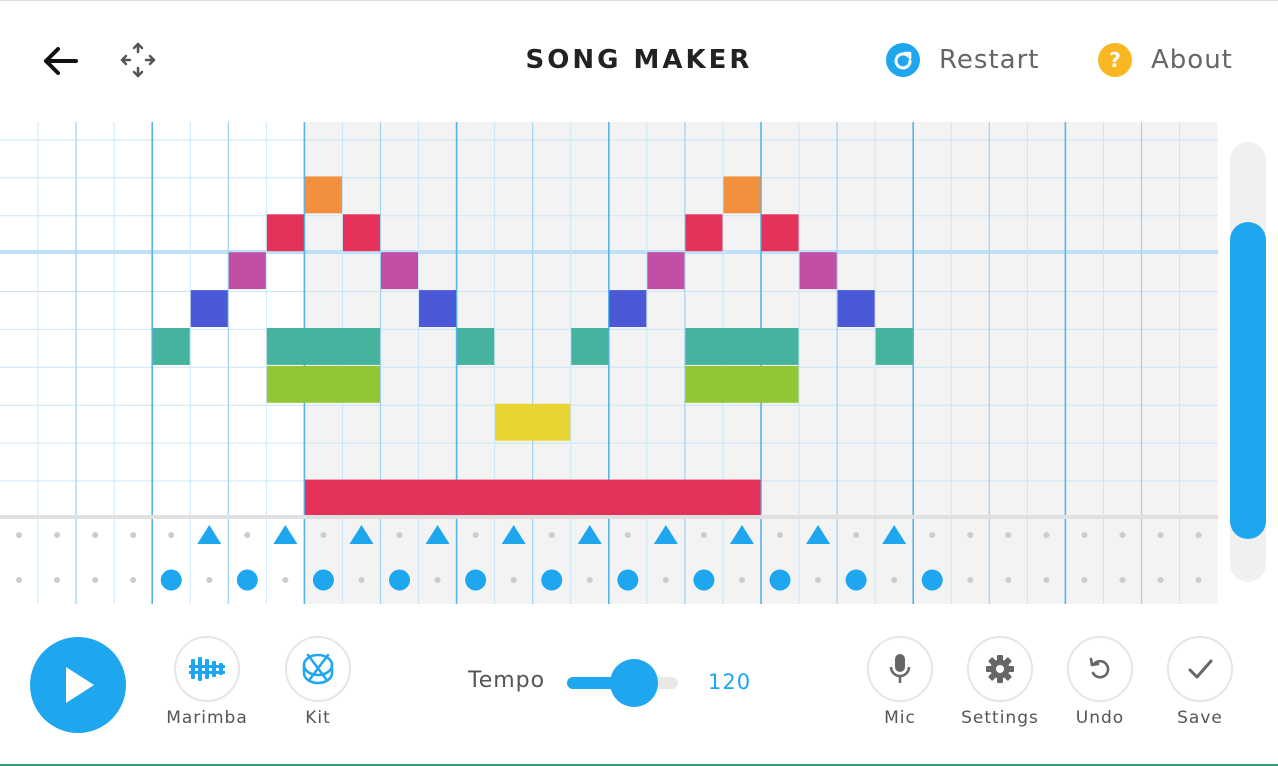  I want to click on tempo-slider, so click(622, 683).